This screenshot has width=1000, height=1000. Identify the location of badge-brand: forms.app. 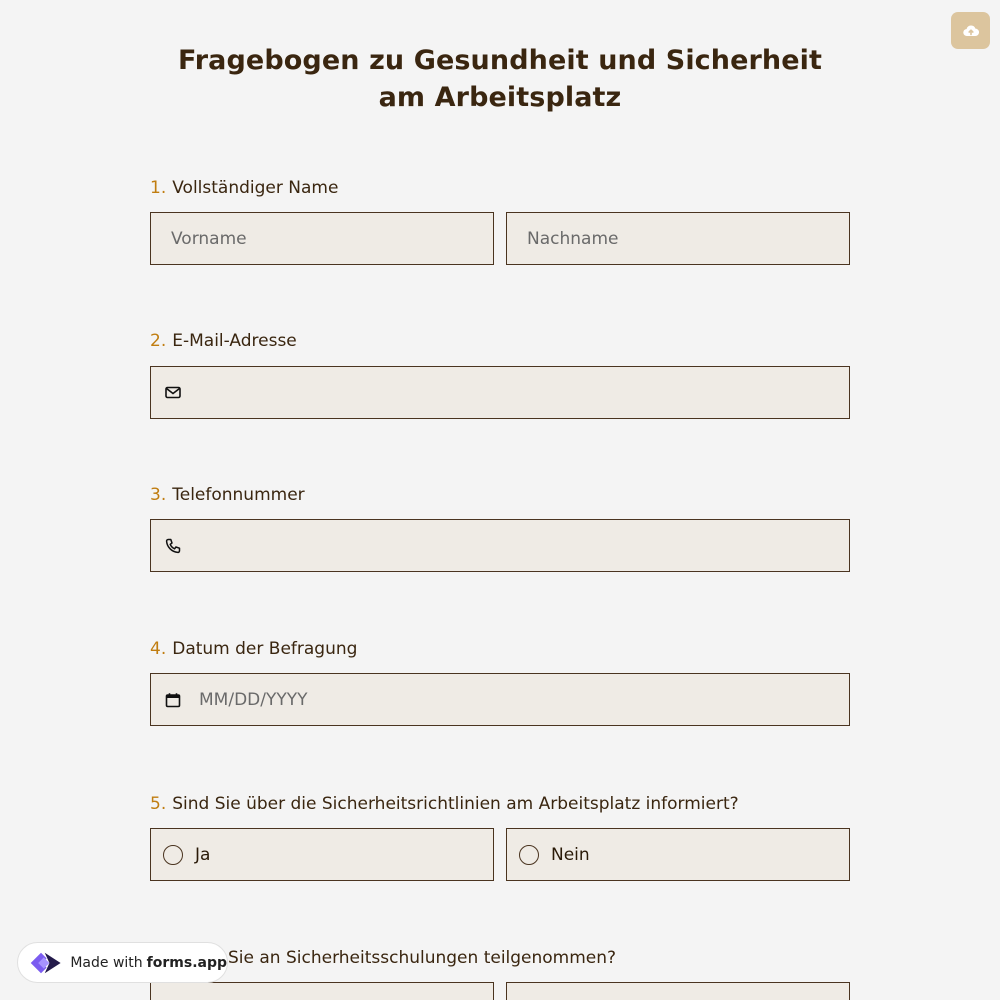
(186, 962).